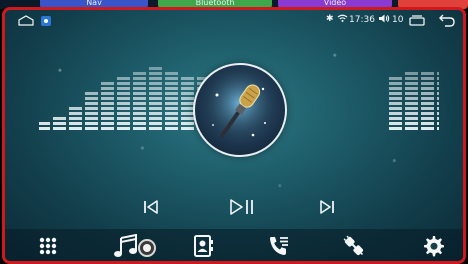 The height and width of the screenshot is (264, 468). What do you see at coordinates (242, 207) in the screenshot?
I see `play-pause-icon` at bounding box center [242, 207].